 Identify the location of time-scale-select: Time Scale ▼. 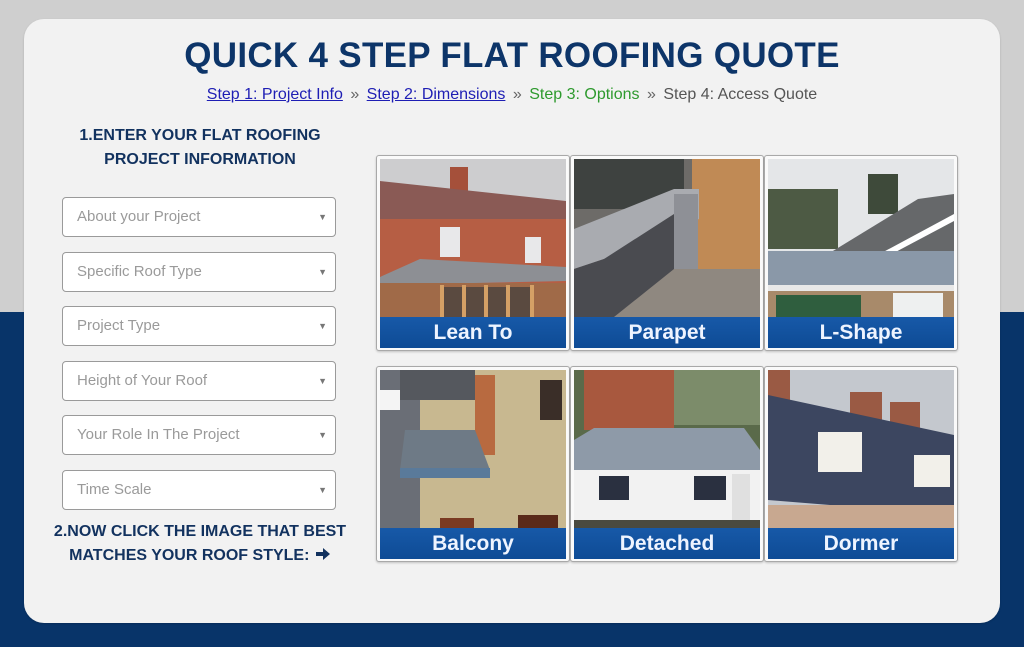
(199, 490).